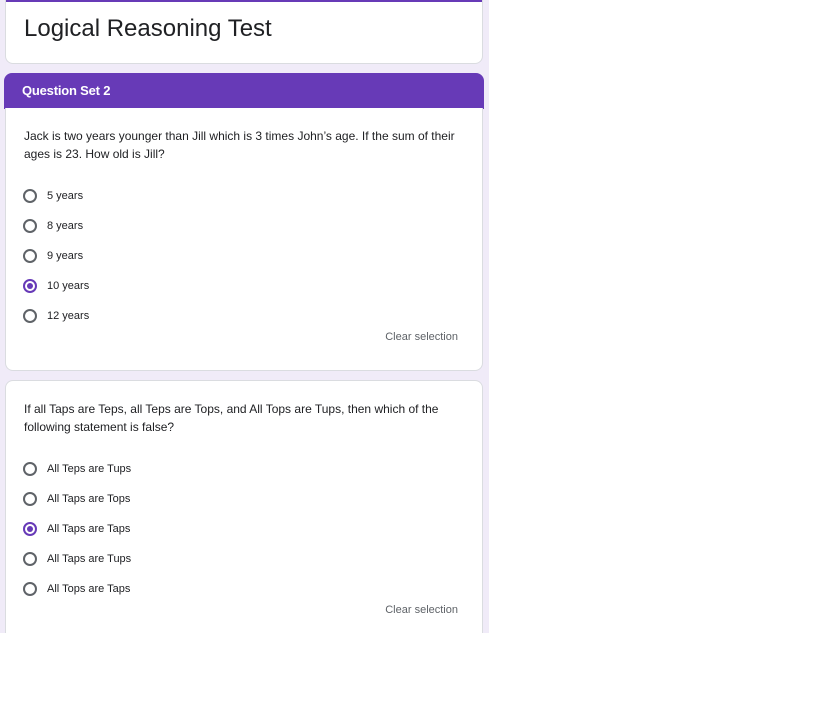  I want to click on radio-option: 9 years, so click(56, 256).